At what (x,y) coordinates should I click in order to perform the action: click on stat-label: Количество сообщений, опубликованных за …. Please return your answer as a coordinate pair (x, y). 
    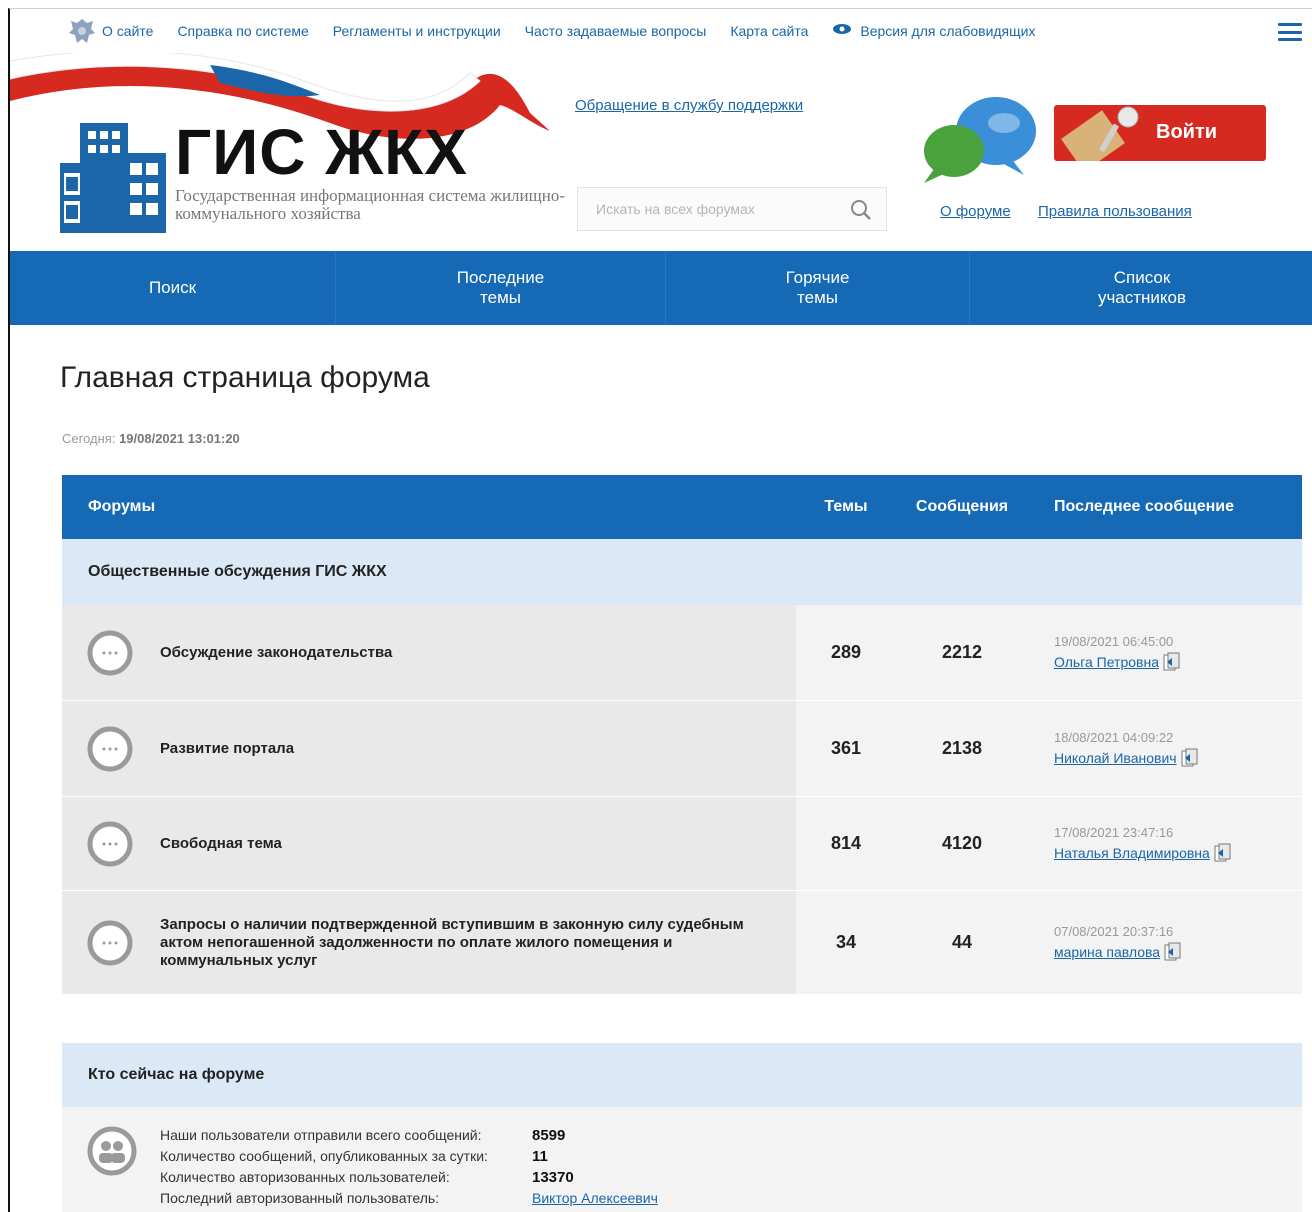
    Looking at the image, I should click on (324, 1156).